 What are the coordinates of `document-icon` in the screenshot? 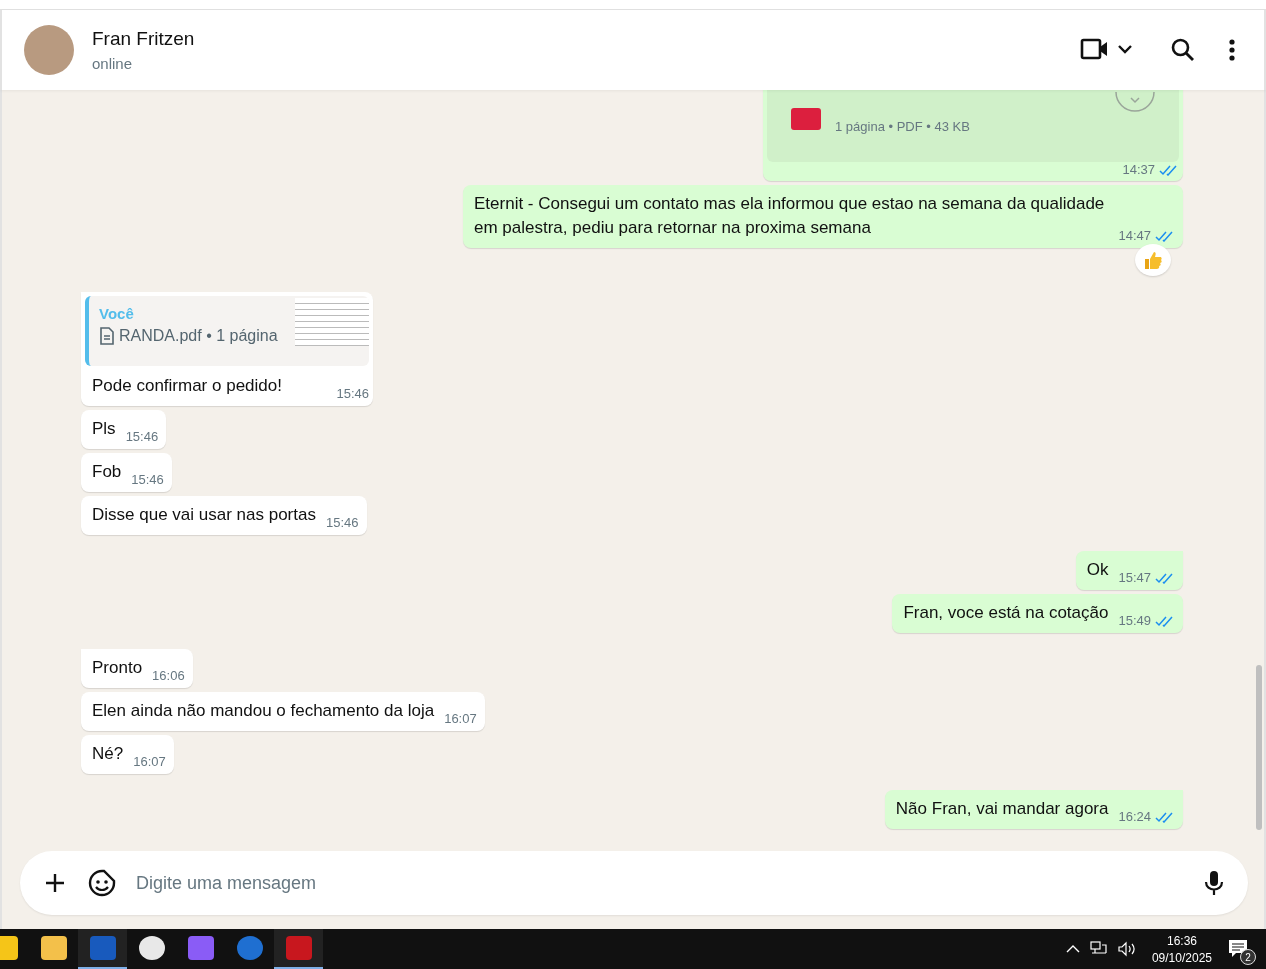 It's located at (107, 336).